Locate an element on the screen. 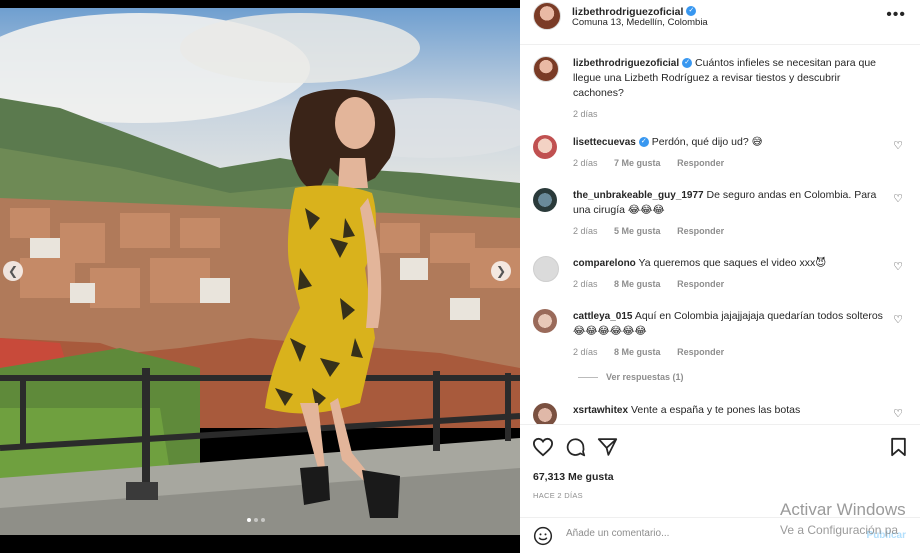 The width and height of the screenshot is (920, 554). bookmark-icon is located at coordinates (898, 447).